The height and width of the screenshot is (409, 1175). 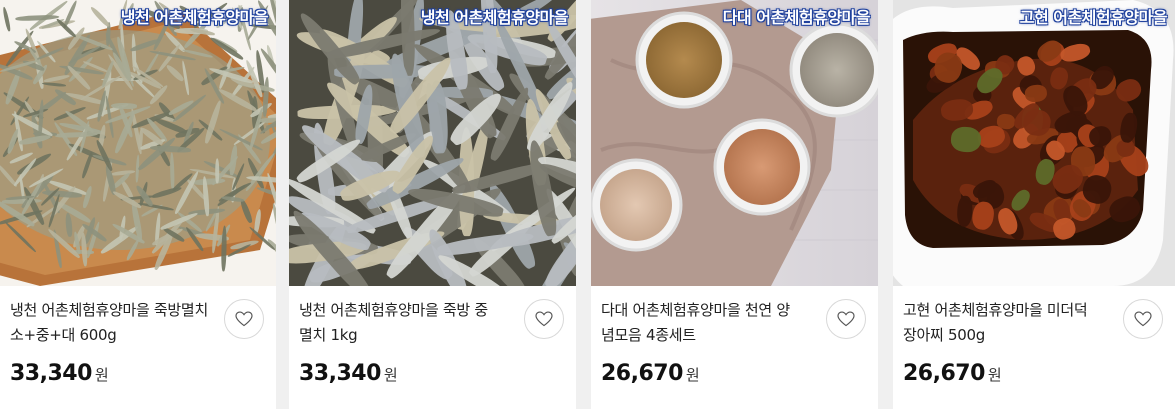 What do you see at coordinates (1093, 17) in the screenshot?
I see `village-badge: 고현 어촌체험휴양마을` at bounding box center [1093, 17].